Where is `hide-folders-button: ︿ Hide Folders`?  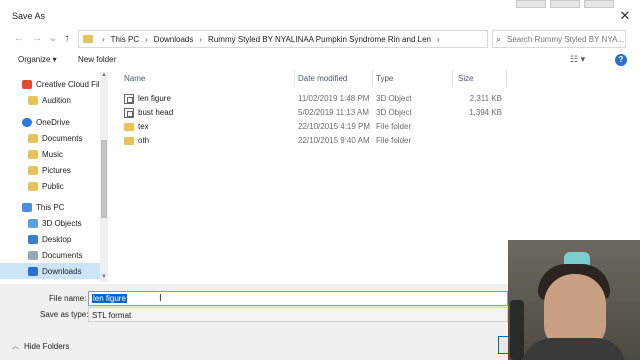
hide-folders-button: ︿ Hide Folders is located at coordinates (40, 346).